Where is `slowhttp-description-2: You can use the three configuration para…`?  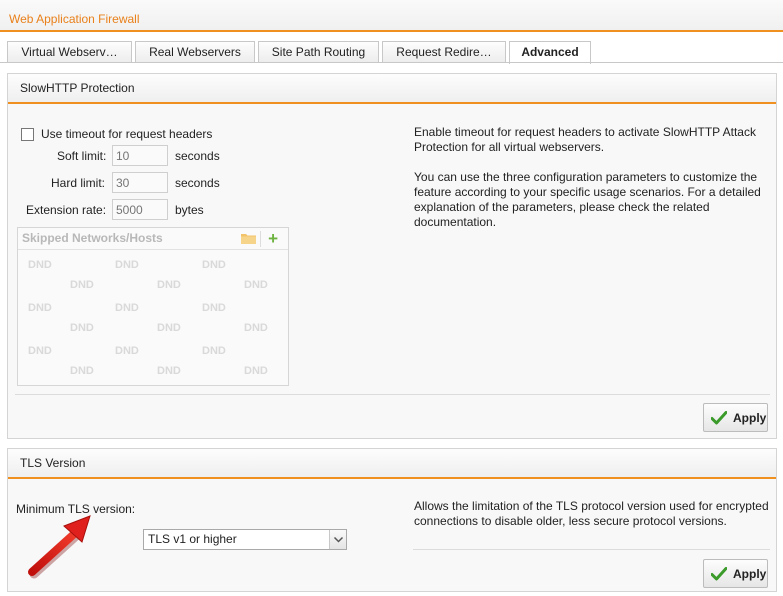 slowhttp-description-2: You can use the three configuration para… is located at coordinates (587, 199).